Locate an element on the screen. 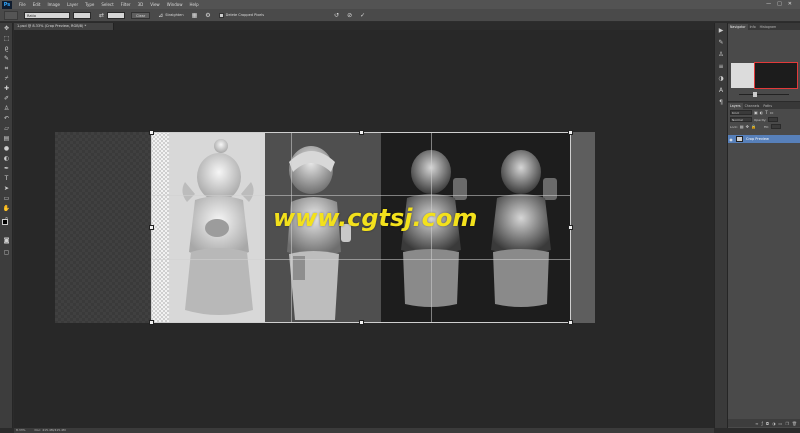 This screenshot has width=800, height=433. new-layer-icon: ❐ is located at coordinates (787, 423).